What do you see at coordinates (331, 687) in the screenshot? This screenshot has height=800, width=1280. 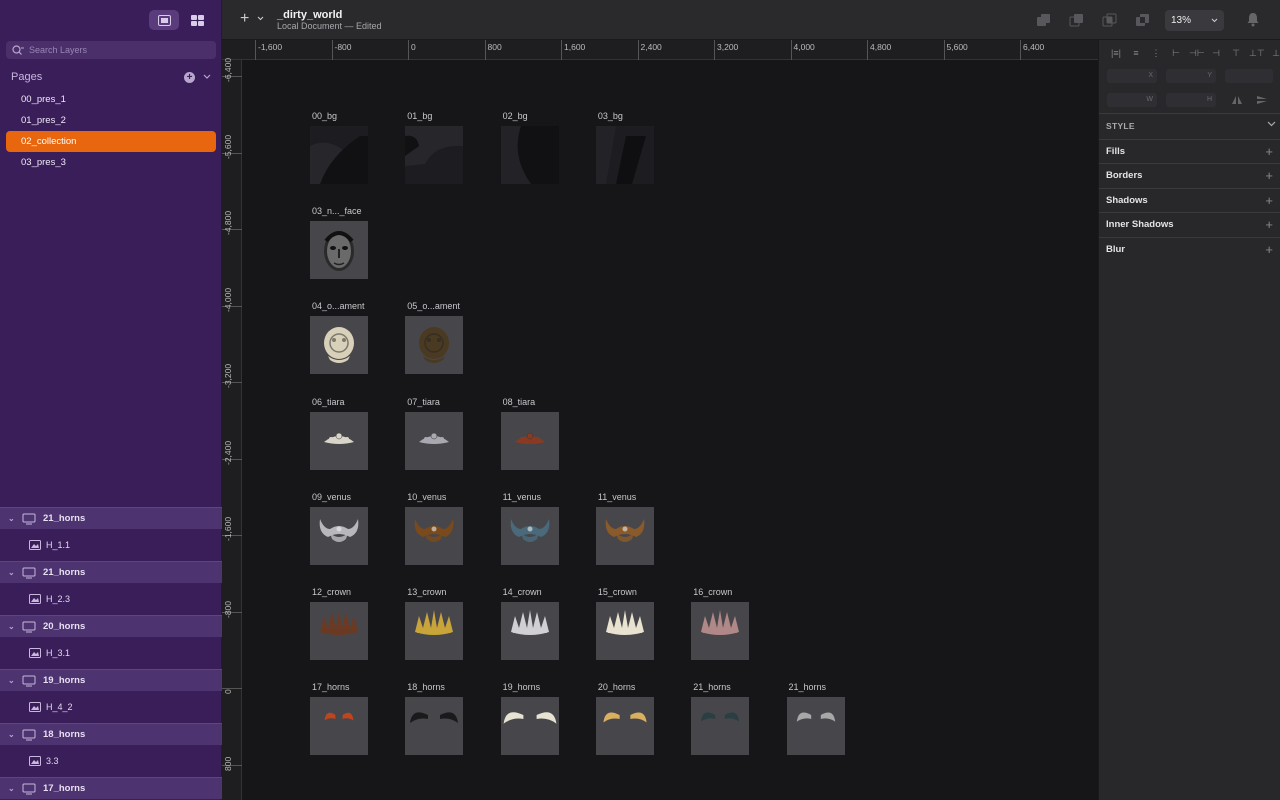 I see `artboard-label: 17_horns` at bounding box center [331, 687].